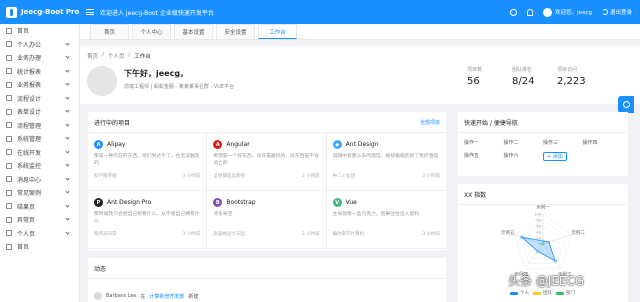  What do you see at coordinates (39, 234) in the screenshot?
I see `sidebar-item: 个人页` at bounding box center [39, 234].